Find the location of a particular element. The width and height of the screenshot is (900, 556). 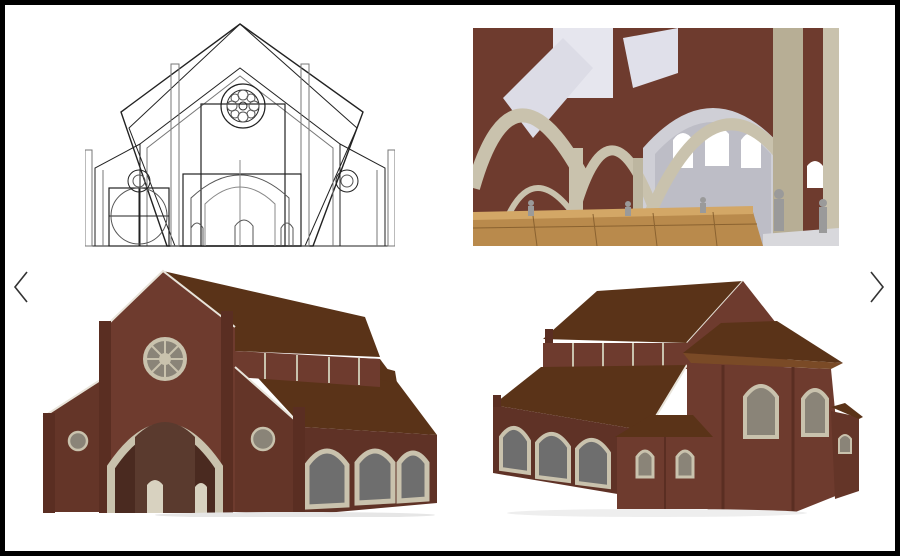

chevron-right-icon is located at coordinates (877, 287).